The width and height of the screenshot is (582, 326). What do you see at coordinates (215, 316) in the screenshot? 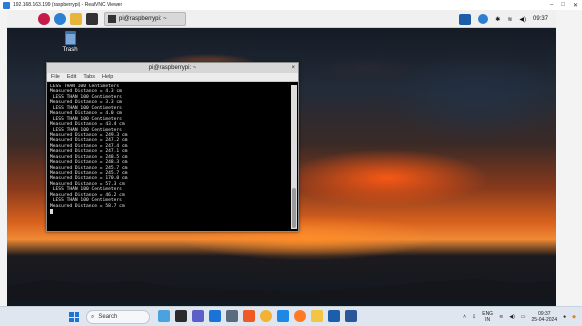
I see `snipping-icon` at bounding box center [215, 316].